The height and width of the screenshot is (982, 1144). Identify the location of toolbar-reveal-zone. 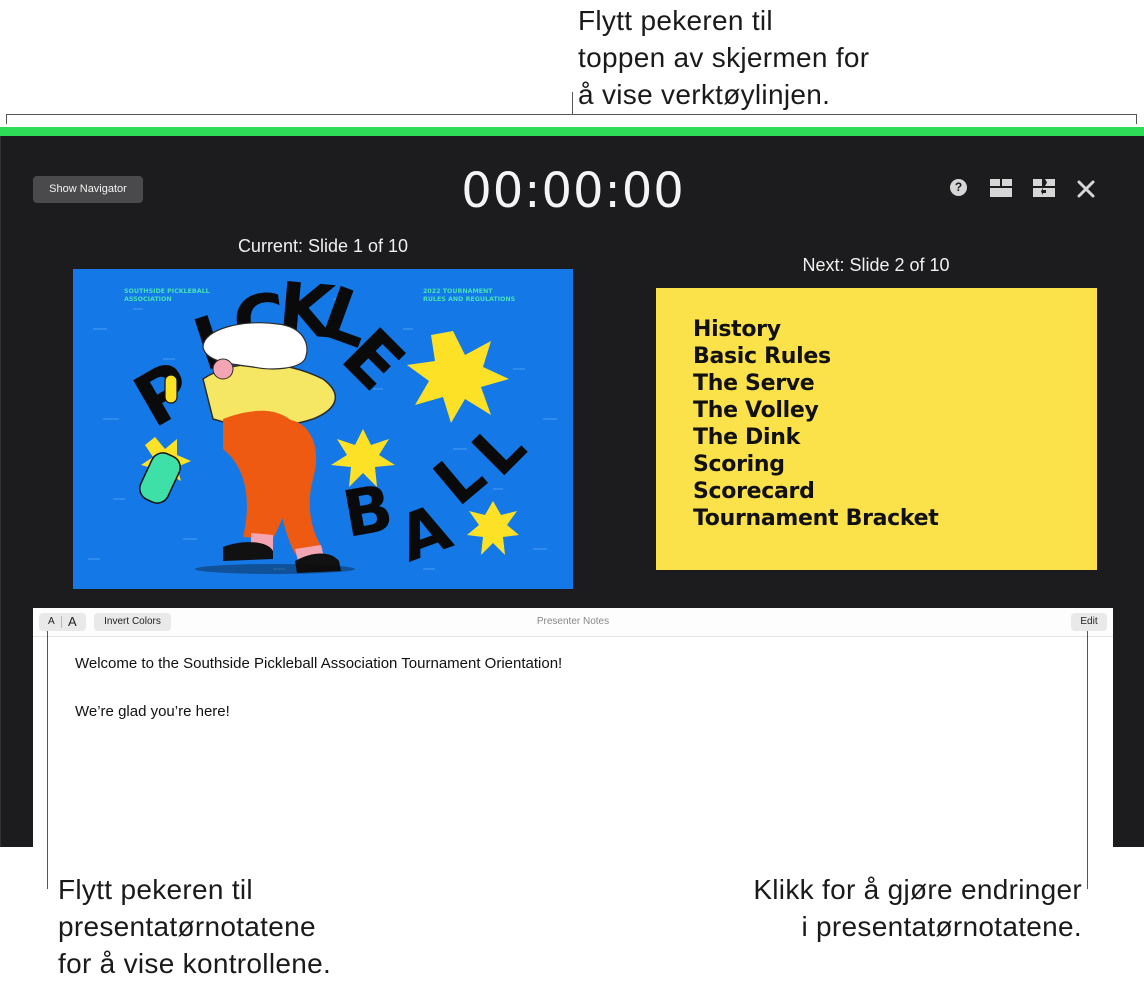
(572, 131).